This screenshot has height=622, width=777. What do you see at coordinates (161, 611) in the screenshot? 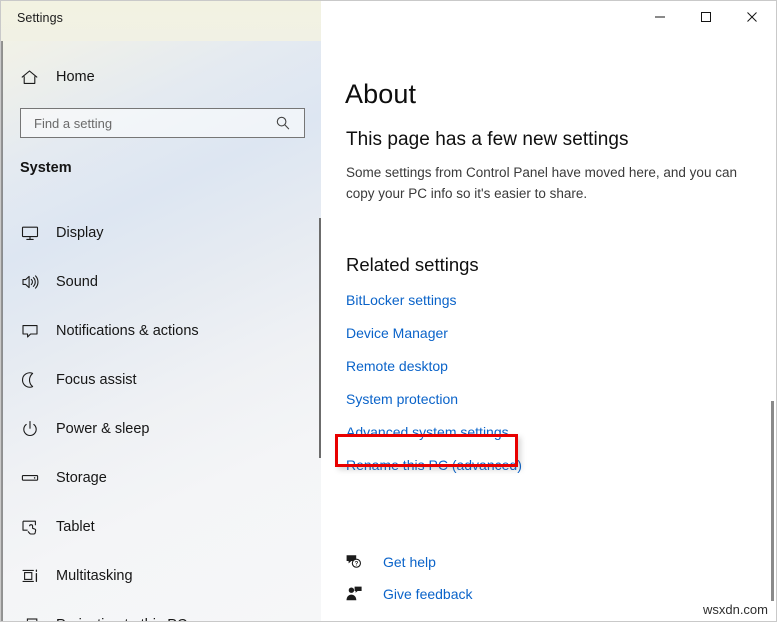
I see `sidebar-item-projecting: Projecting to this PC` at bounding box center [161, 611].